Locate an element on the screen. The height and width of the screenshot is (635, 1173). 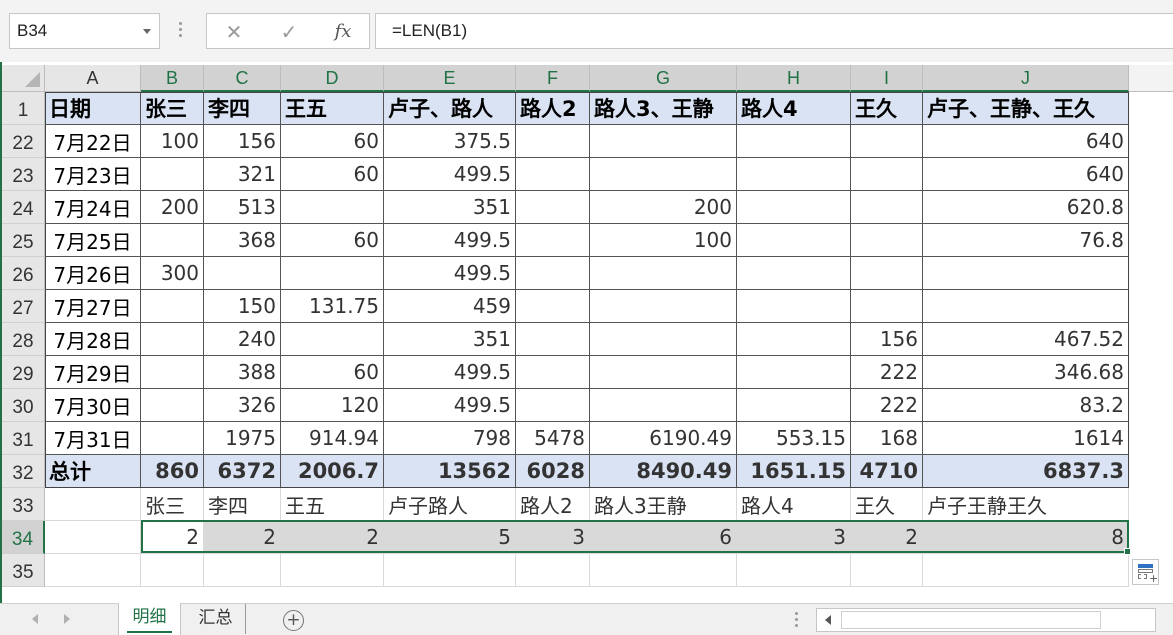
cell-e25: 499.5 is located at coordinates (450, 240).